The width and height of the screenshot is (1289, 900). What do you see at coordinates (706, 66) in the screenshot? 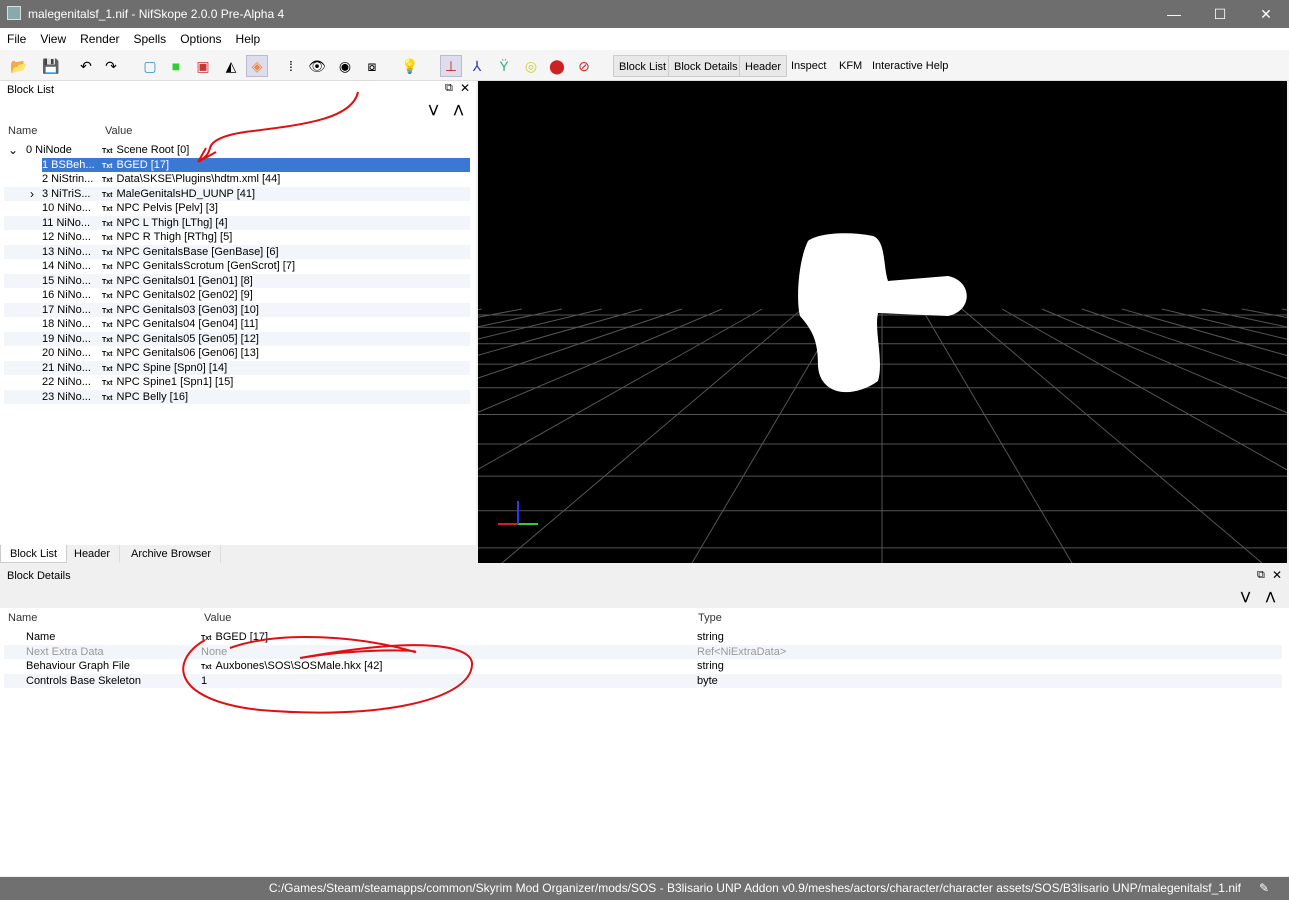
I see `toolbar-button-block-details: Block Details` at bounding box center [706, 66].